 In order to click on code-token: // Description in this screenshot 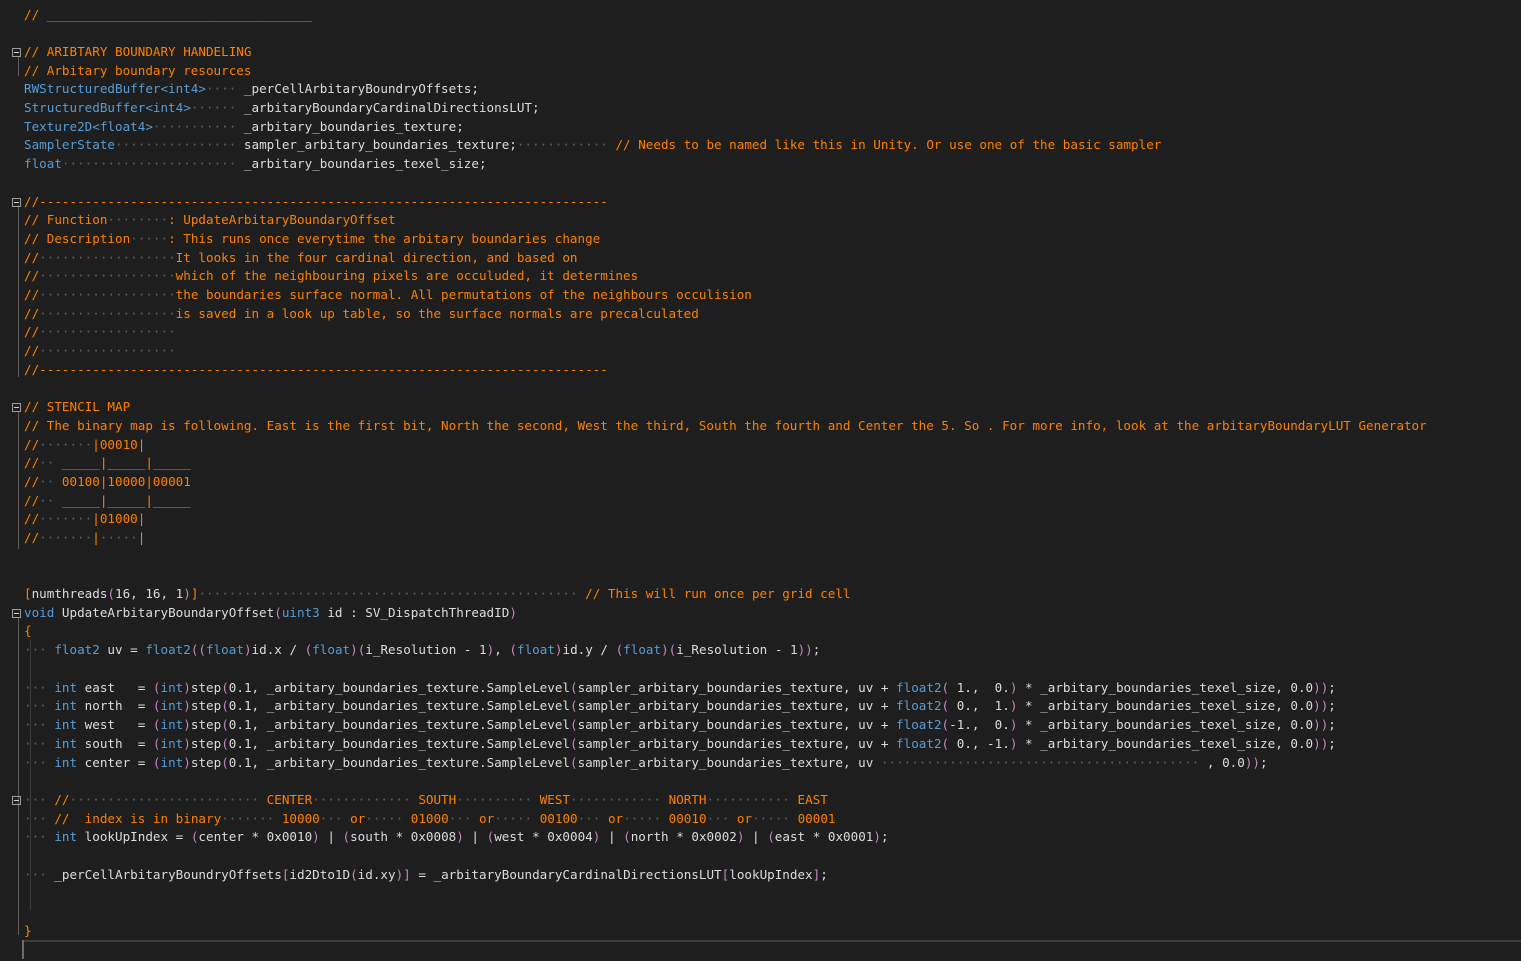, I will do `click(77, 238)`.